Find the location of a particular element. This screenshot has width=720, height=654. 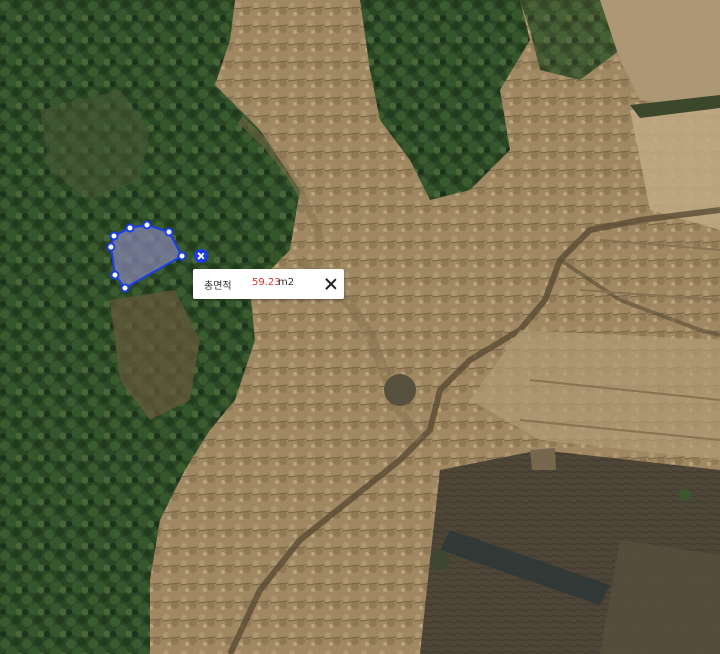

area-result-popup: 총면적 59.23 m2 is located at coordinates (268, 284).